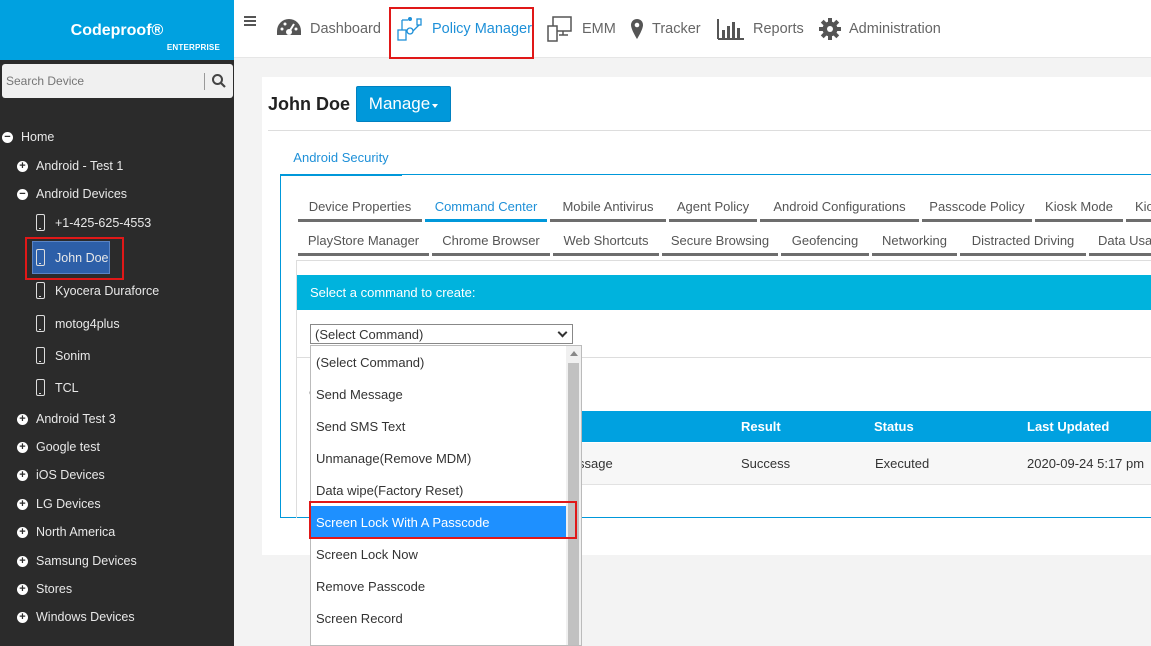 Image resolution: width=1151 pixels, height=646 pixels. Describe the element at coordinates (1086, 463) in the screenshot. I see `cell-last-updated: 2020-09-24 5:17 pm` at that location.